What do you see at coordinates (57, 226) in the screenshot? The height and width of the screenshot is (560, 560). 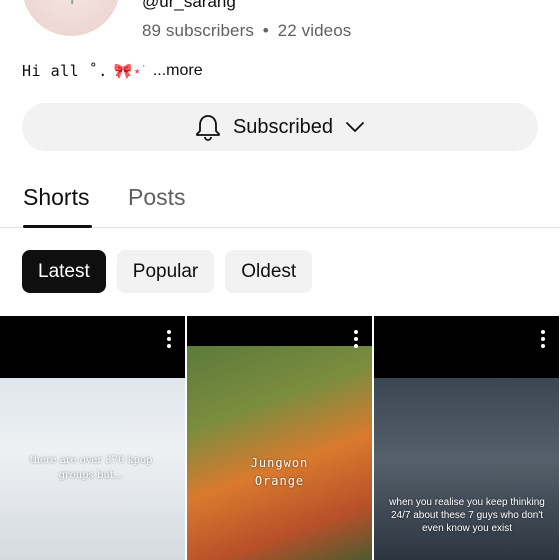 I see `active-tab-indicator` at bounding box center [57, 226].